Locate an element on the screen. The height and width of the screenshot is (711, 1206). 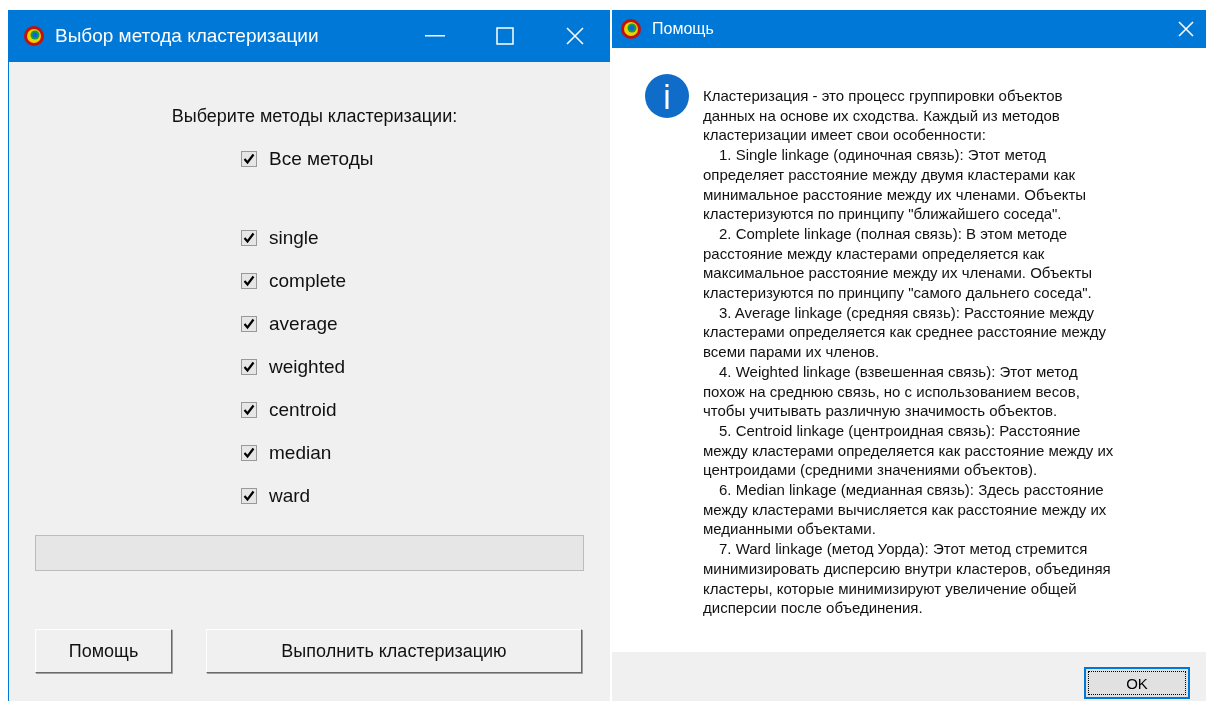
window-title: Помощь is located at coordinates (683, 29).